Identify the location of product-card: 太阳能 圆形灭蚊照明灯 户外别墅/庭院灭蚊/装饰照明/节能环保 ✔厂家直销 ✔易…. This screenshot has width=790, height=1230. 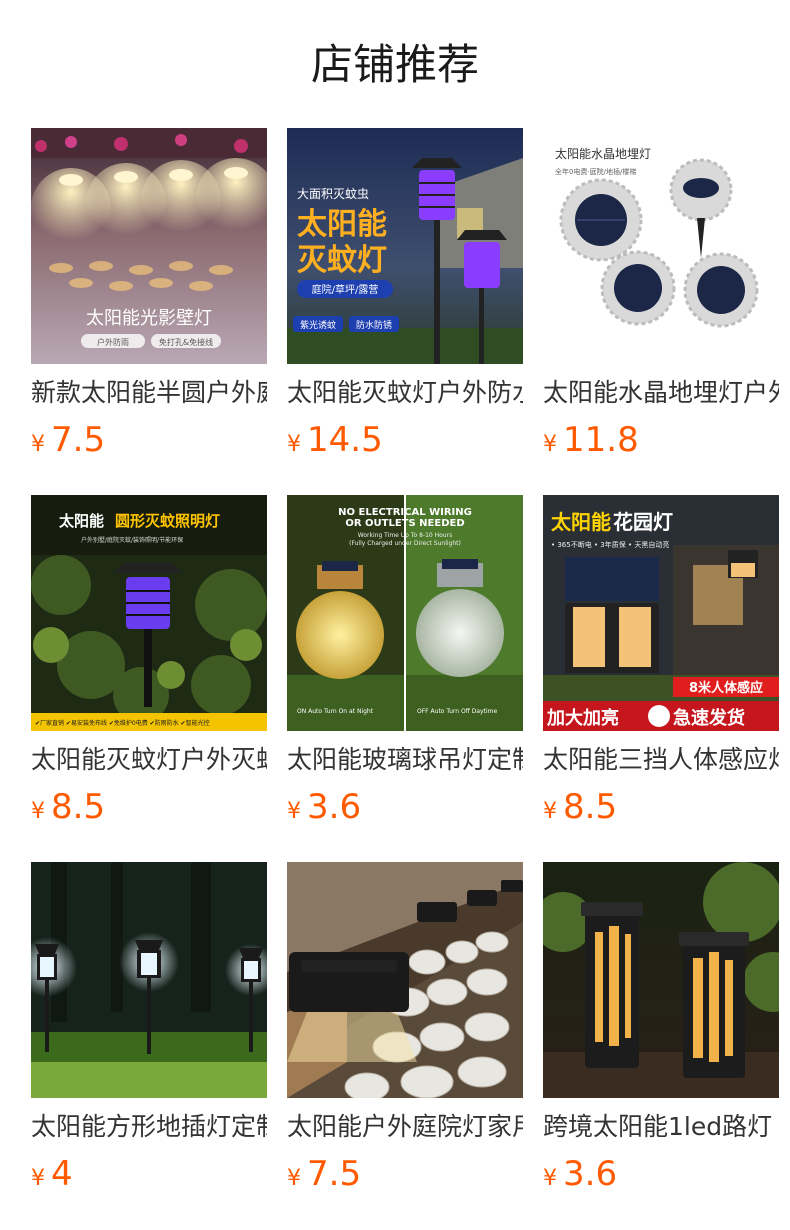
(149, 664).